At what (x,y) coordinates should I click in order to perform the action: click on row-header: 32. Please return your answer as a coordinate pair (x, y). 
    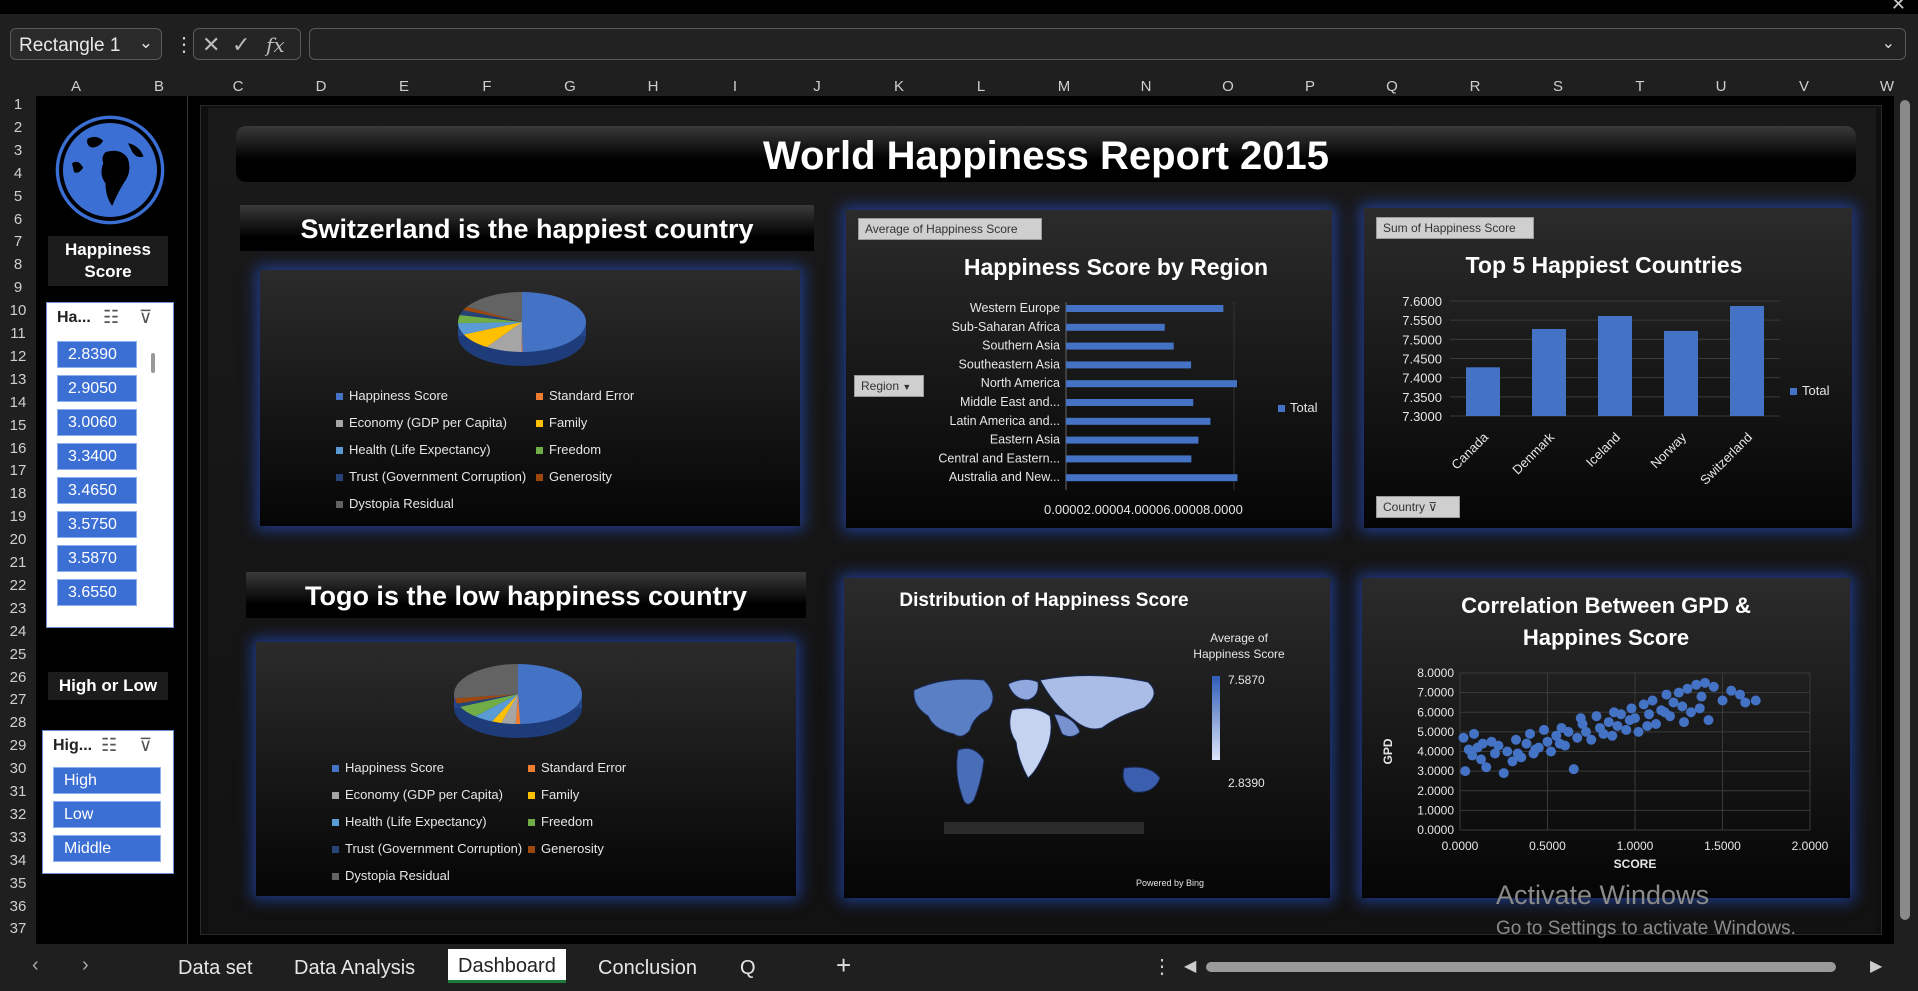
    Looking at the image, I should click on (18, 817).